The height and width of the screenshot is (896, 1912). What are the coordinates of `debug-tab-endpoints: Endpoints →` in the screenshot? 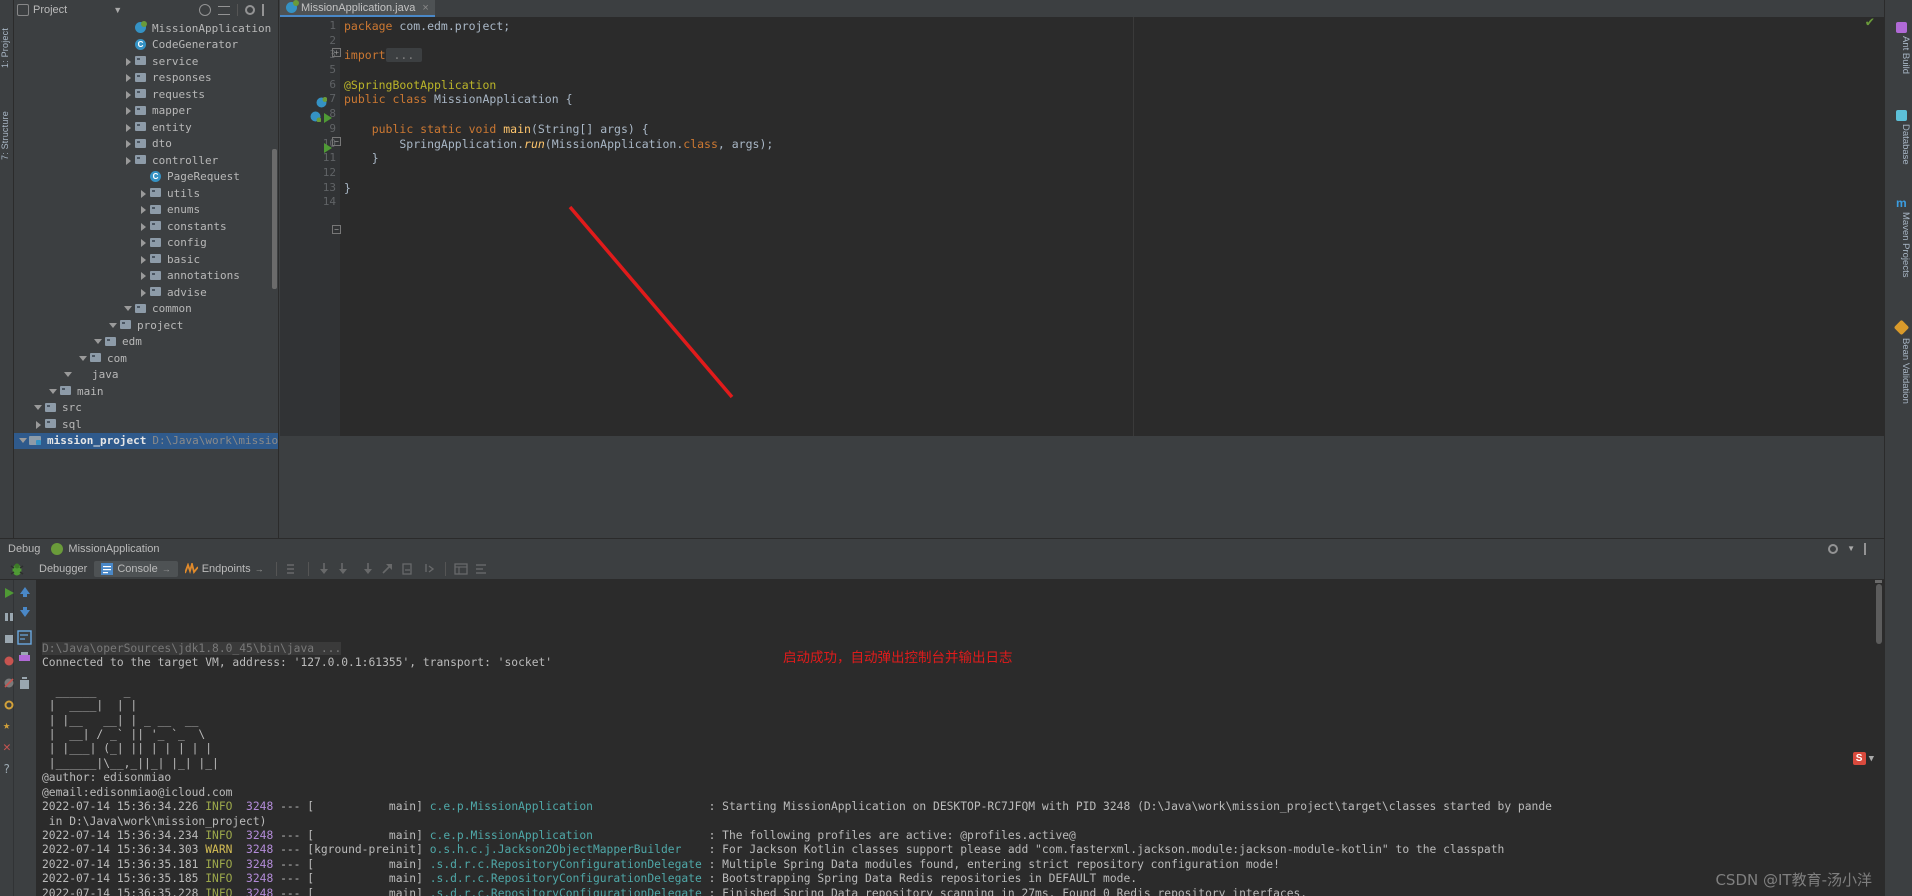 It's located at (224, 569).